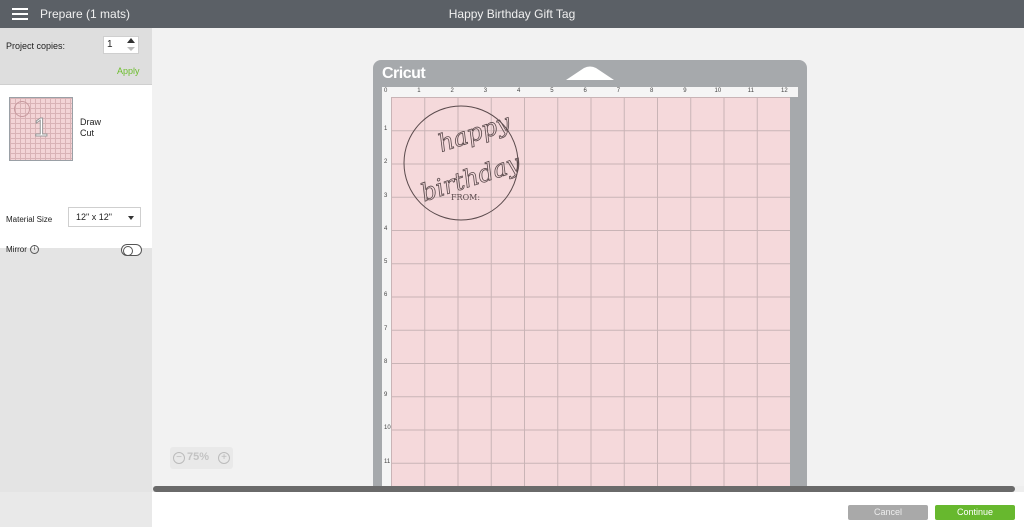 The image size is (1024, 527). Describe the element at coordinates (76, 509) in the screenshot. I see `footer-sidebar-strip` at that location.